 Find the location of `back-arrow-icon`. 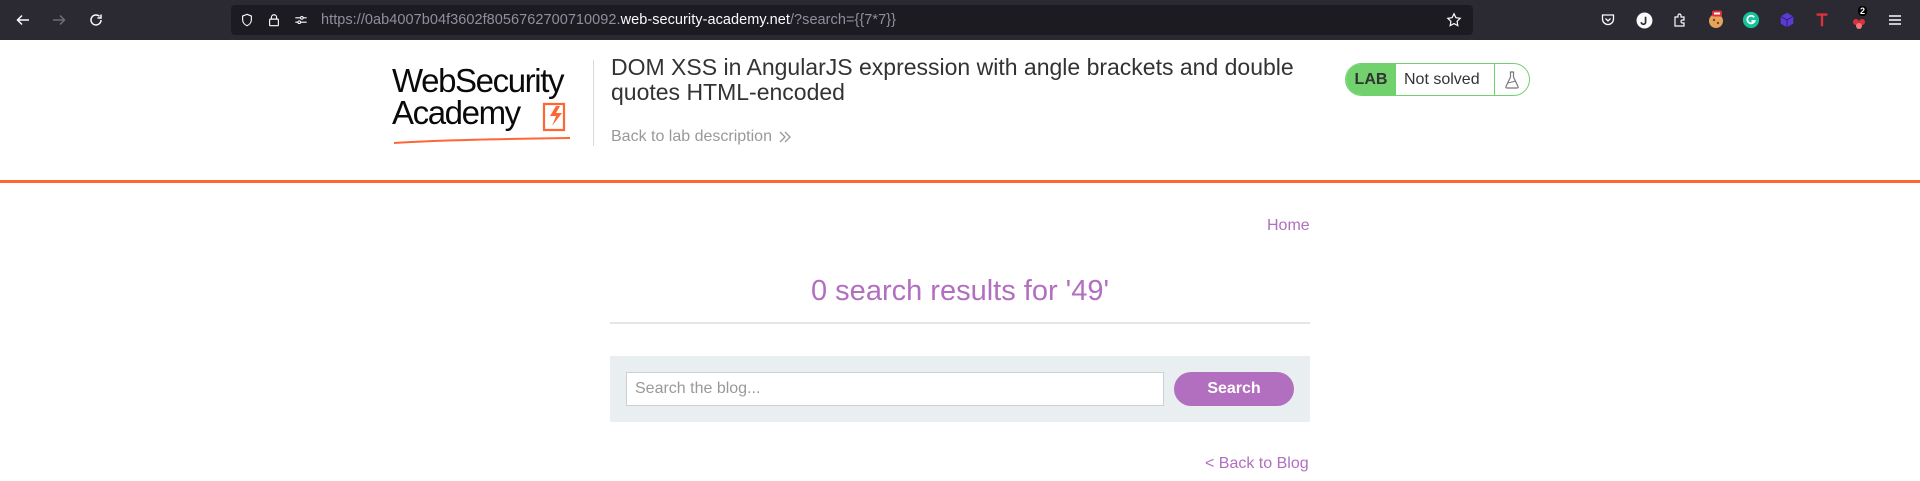

back-arrow-icon is located at coordinates (23, 20).